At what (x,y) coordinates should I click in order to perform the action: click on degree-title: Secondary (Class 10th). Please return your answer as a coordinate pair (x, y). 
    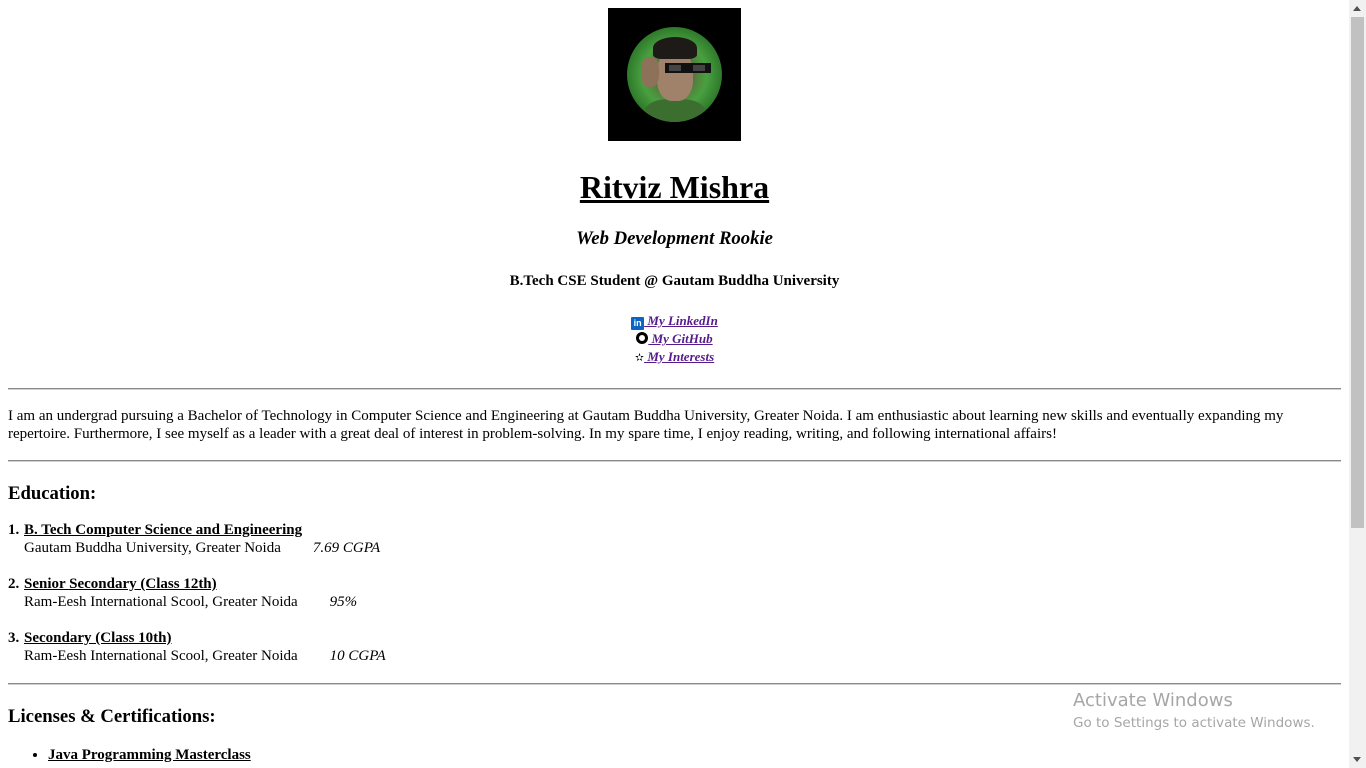
    Looking at the image, I should click on (98, 638).